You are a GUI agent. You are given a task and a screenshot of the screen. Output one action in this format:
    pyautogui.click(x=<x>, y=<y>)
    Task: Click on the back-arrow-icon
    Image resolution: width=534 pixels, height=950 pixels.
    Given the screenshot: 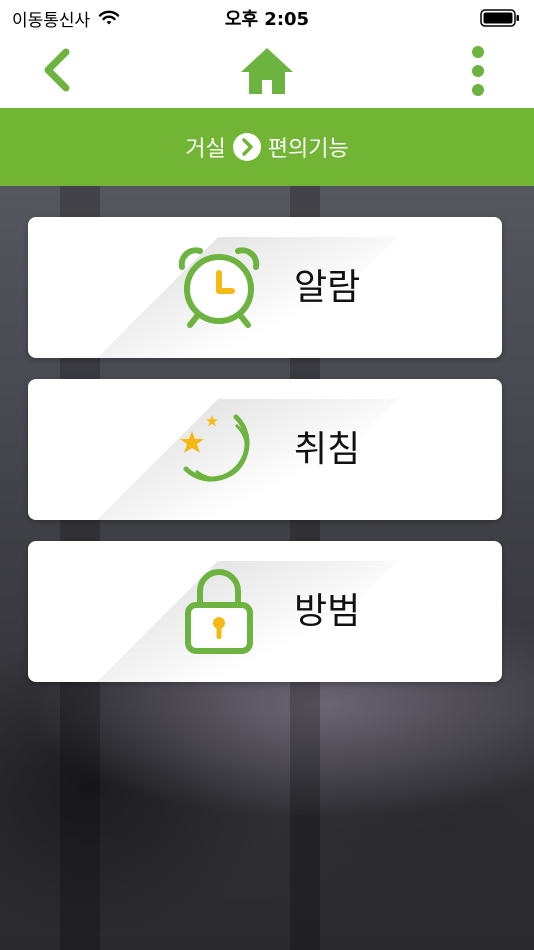 What is the action you would take?
    pyautogui.click(x=56, y=70)
    